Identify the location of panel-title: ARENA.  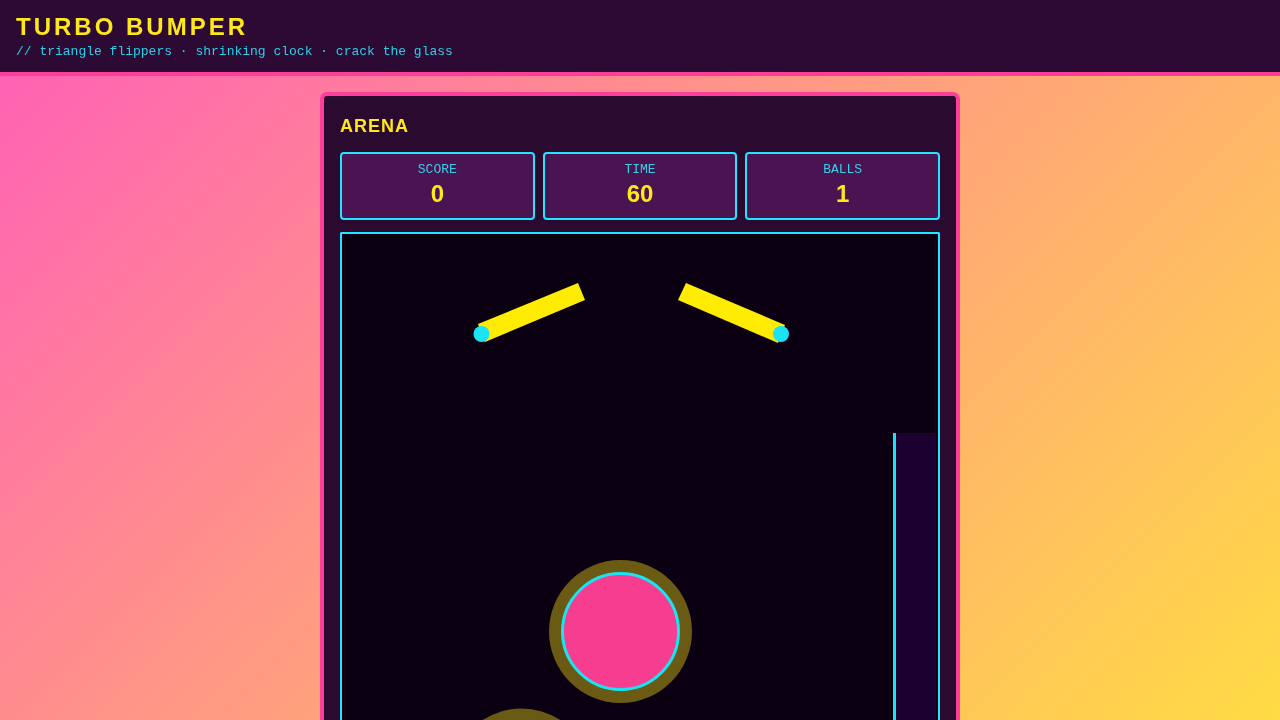
(375, 126).